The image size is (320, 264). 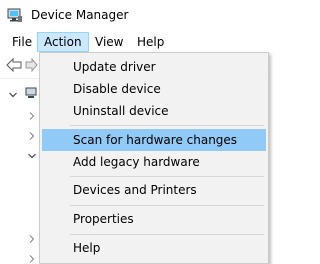 I want to click on menu-item-disable-device: Disable device, so click(x=154, y=89).